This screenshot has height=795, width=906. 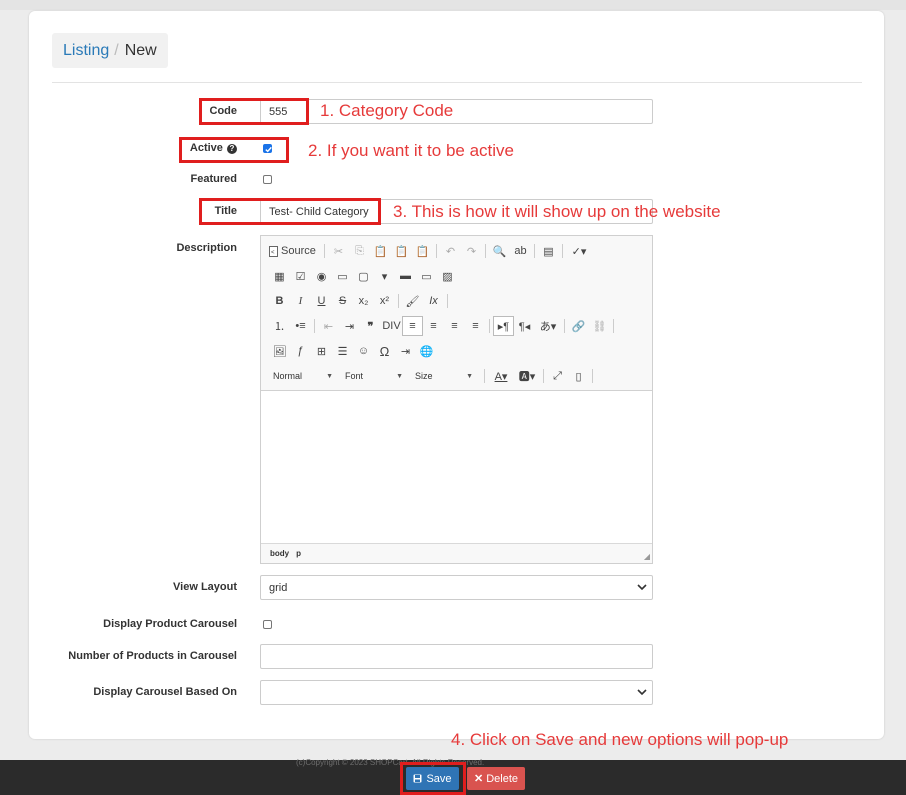 I want to click on outdent-icon: ⇤, so click(x=328, y=326).